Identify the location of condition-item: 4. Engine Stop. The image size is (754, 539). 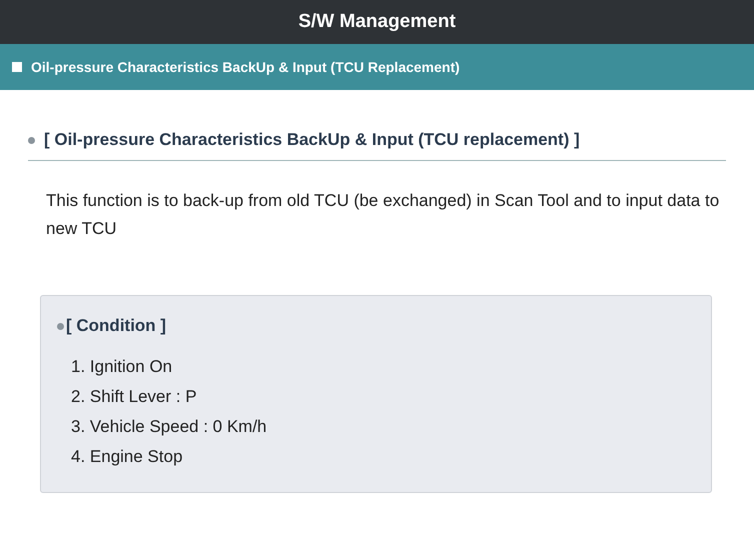
(127, 457).